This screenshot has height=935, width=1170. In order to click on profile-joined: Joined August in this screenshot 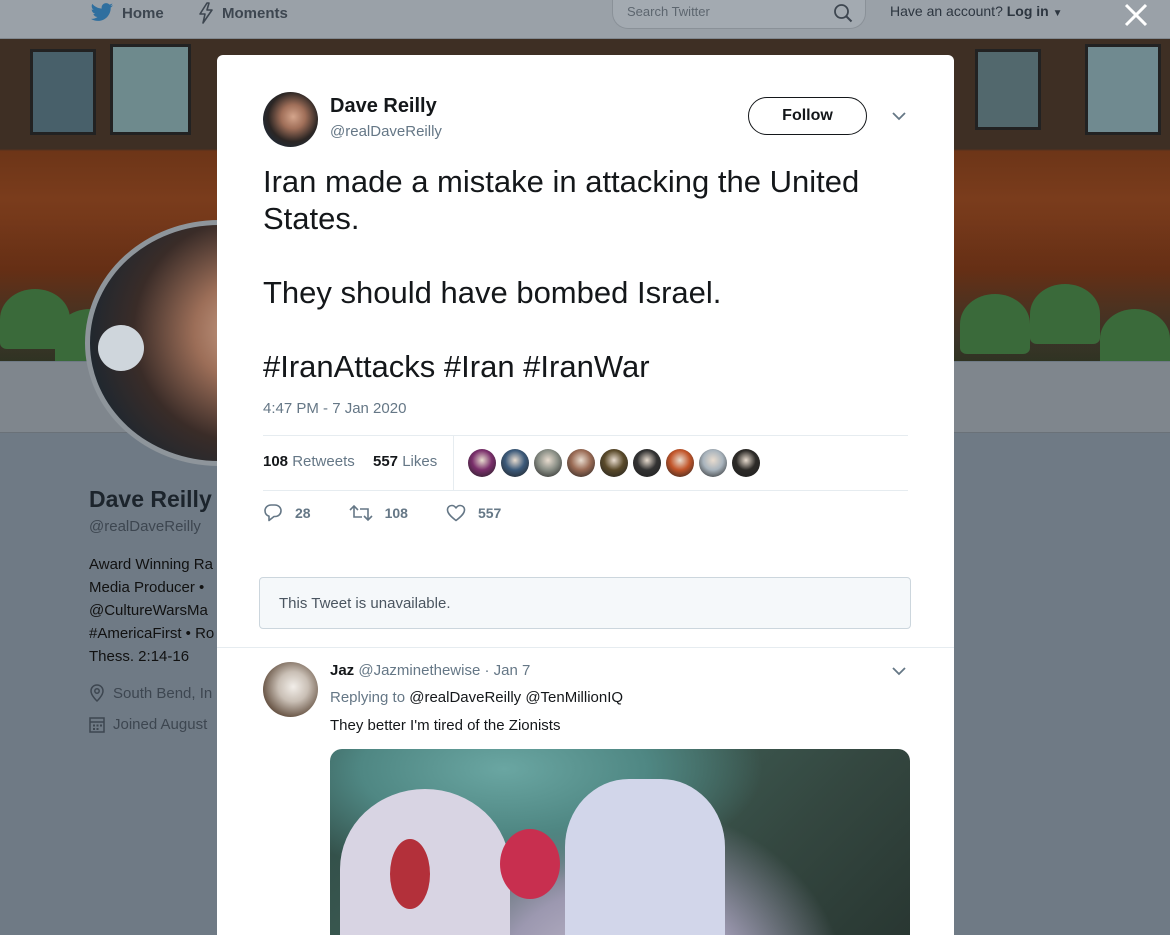, I will do `click(148, 724)`.